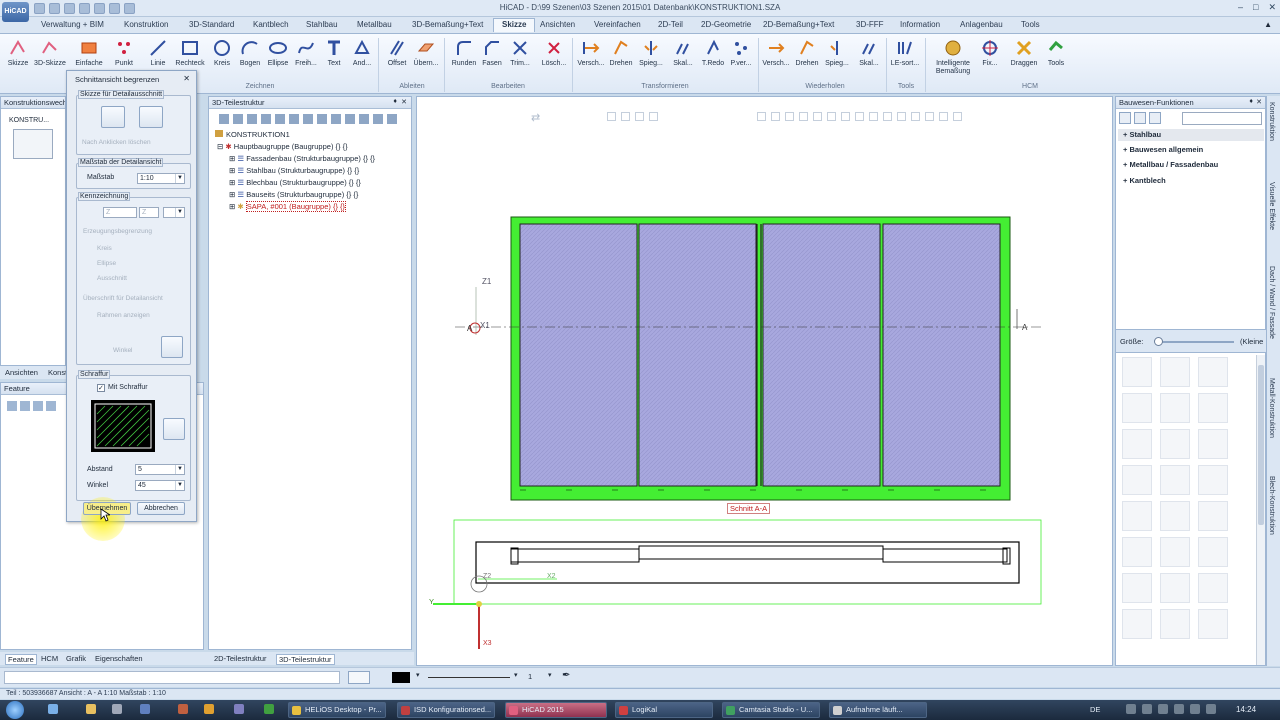 The width and height of the screenshot is (1280, 720). I want to click on tree-row: ⊞ ☰ Stahlbau (Strukturbaugruppe) {} {}, so click(294, 172).